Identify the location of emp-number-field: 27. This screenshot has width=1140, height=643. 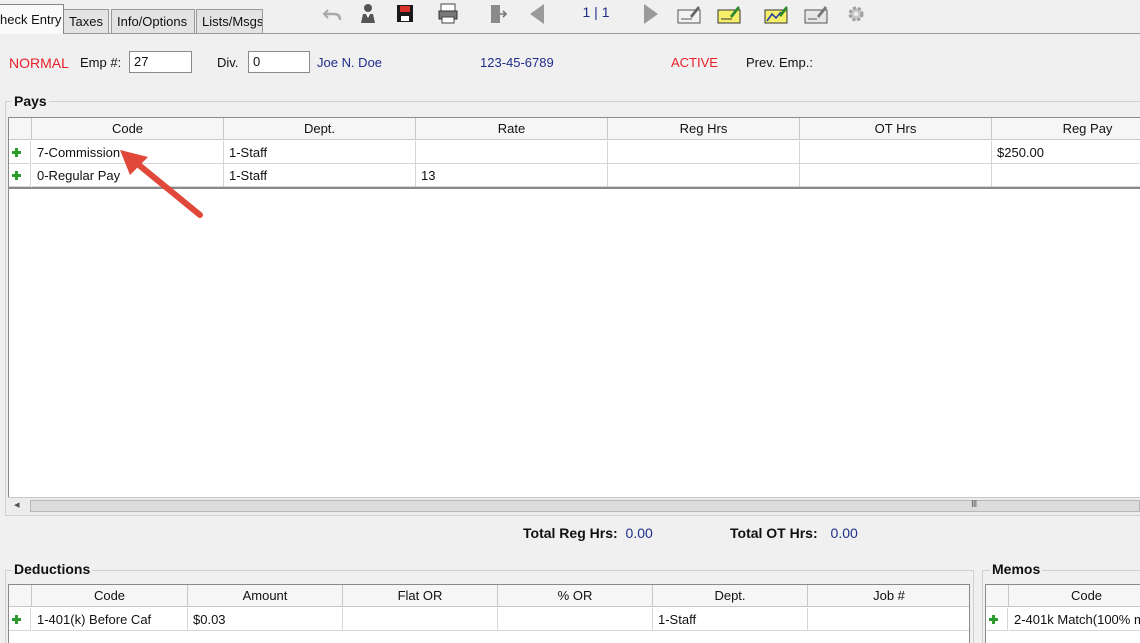
(160, 62).